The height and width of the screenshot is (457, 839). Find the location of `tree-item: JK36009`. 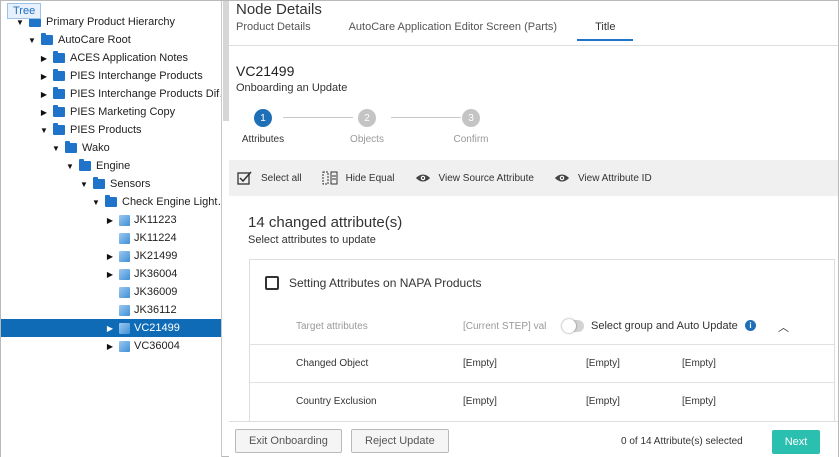

tree-item: JK36009 is located at coordinates (141, 292).